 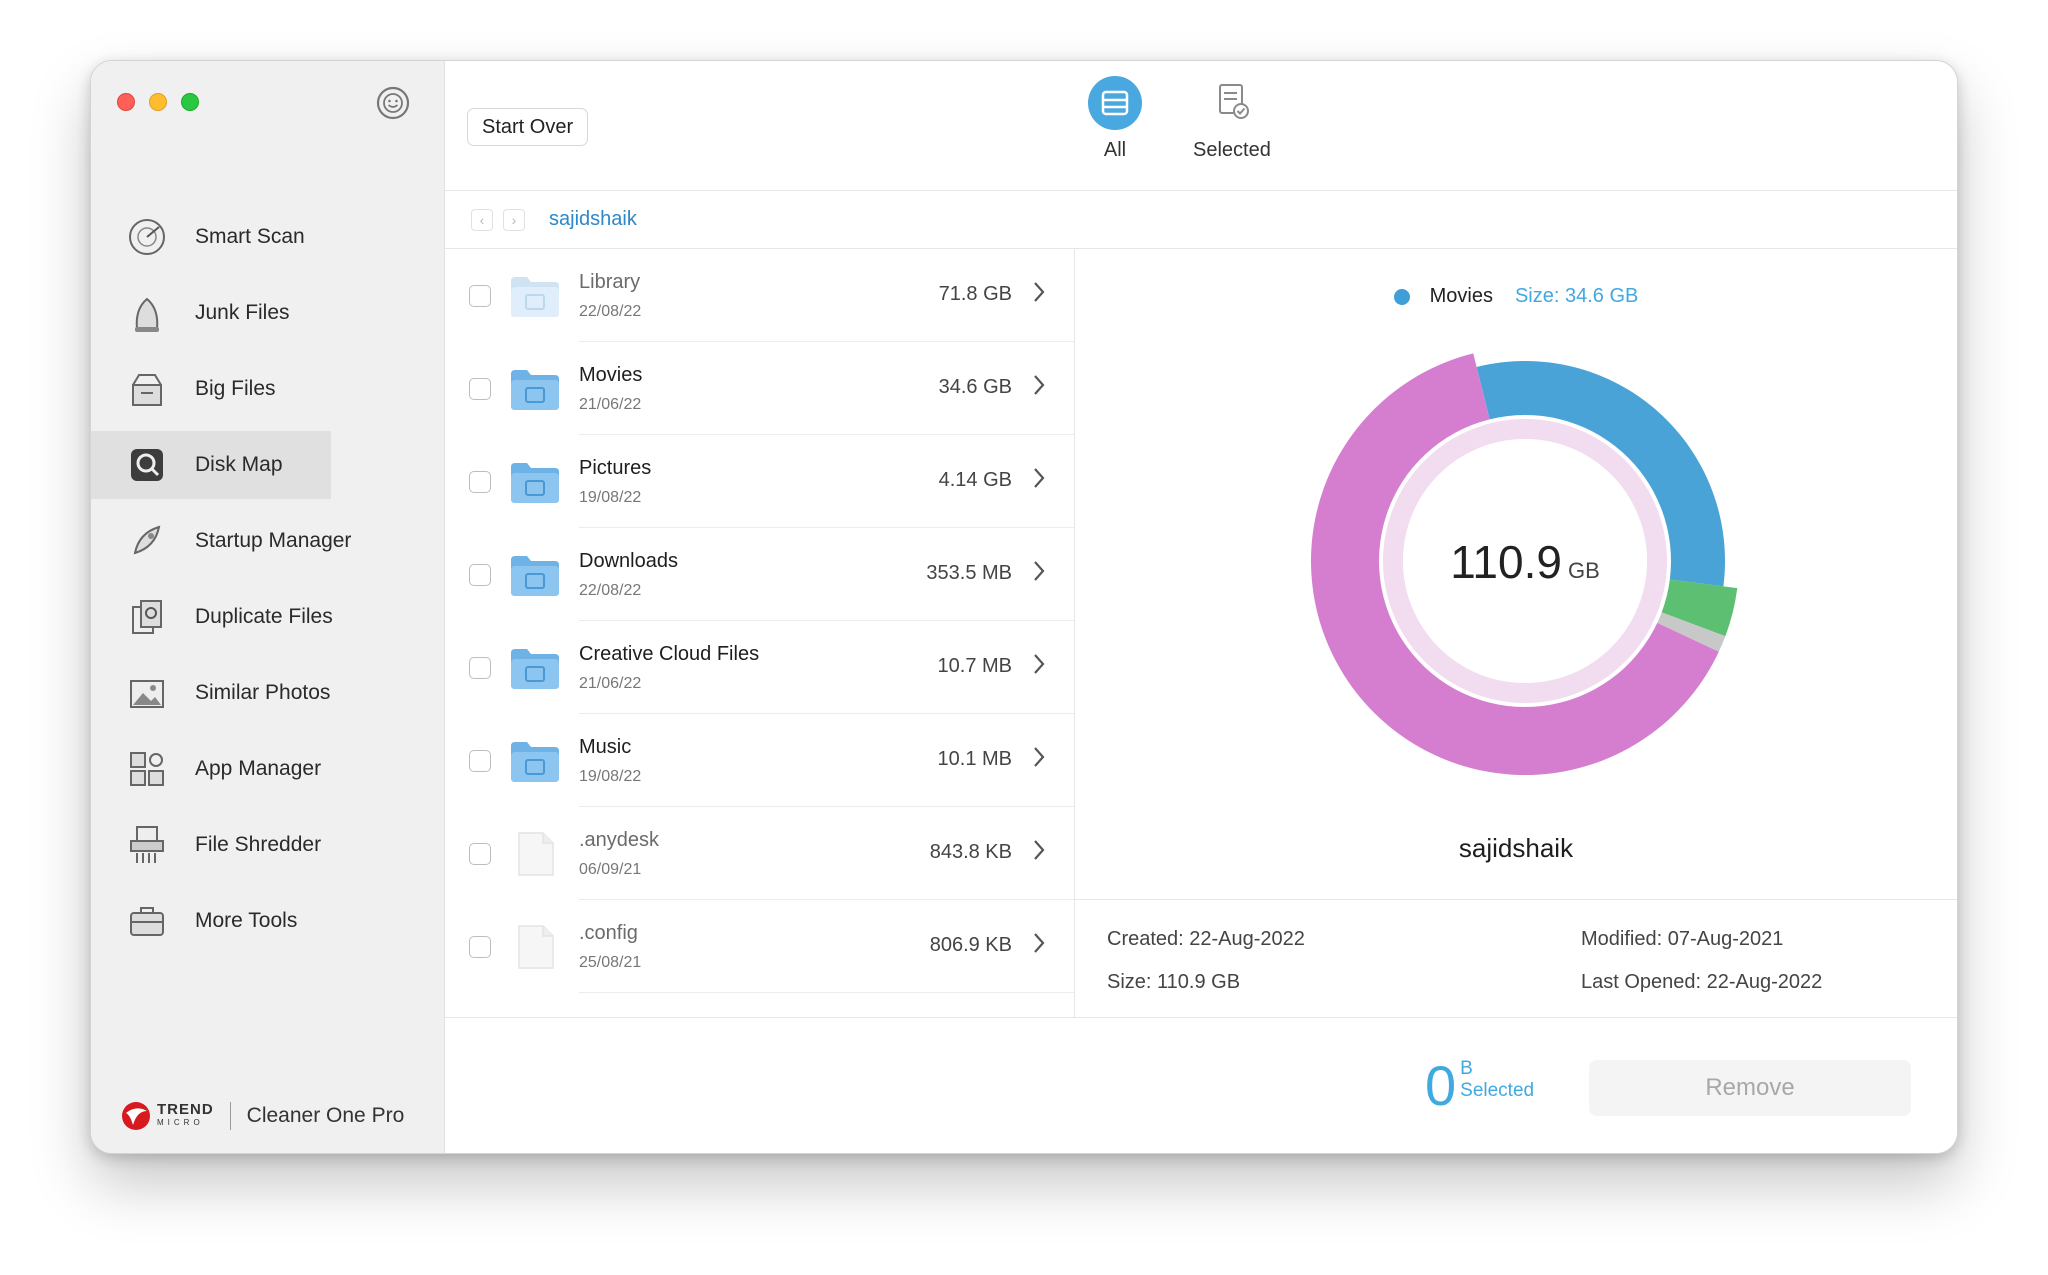 I want to click on minimize-window-button, so click(x=158, y=102).